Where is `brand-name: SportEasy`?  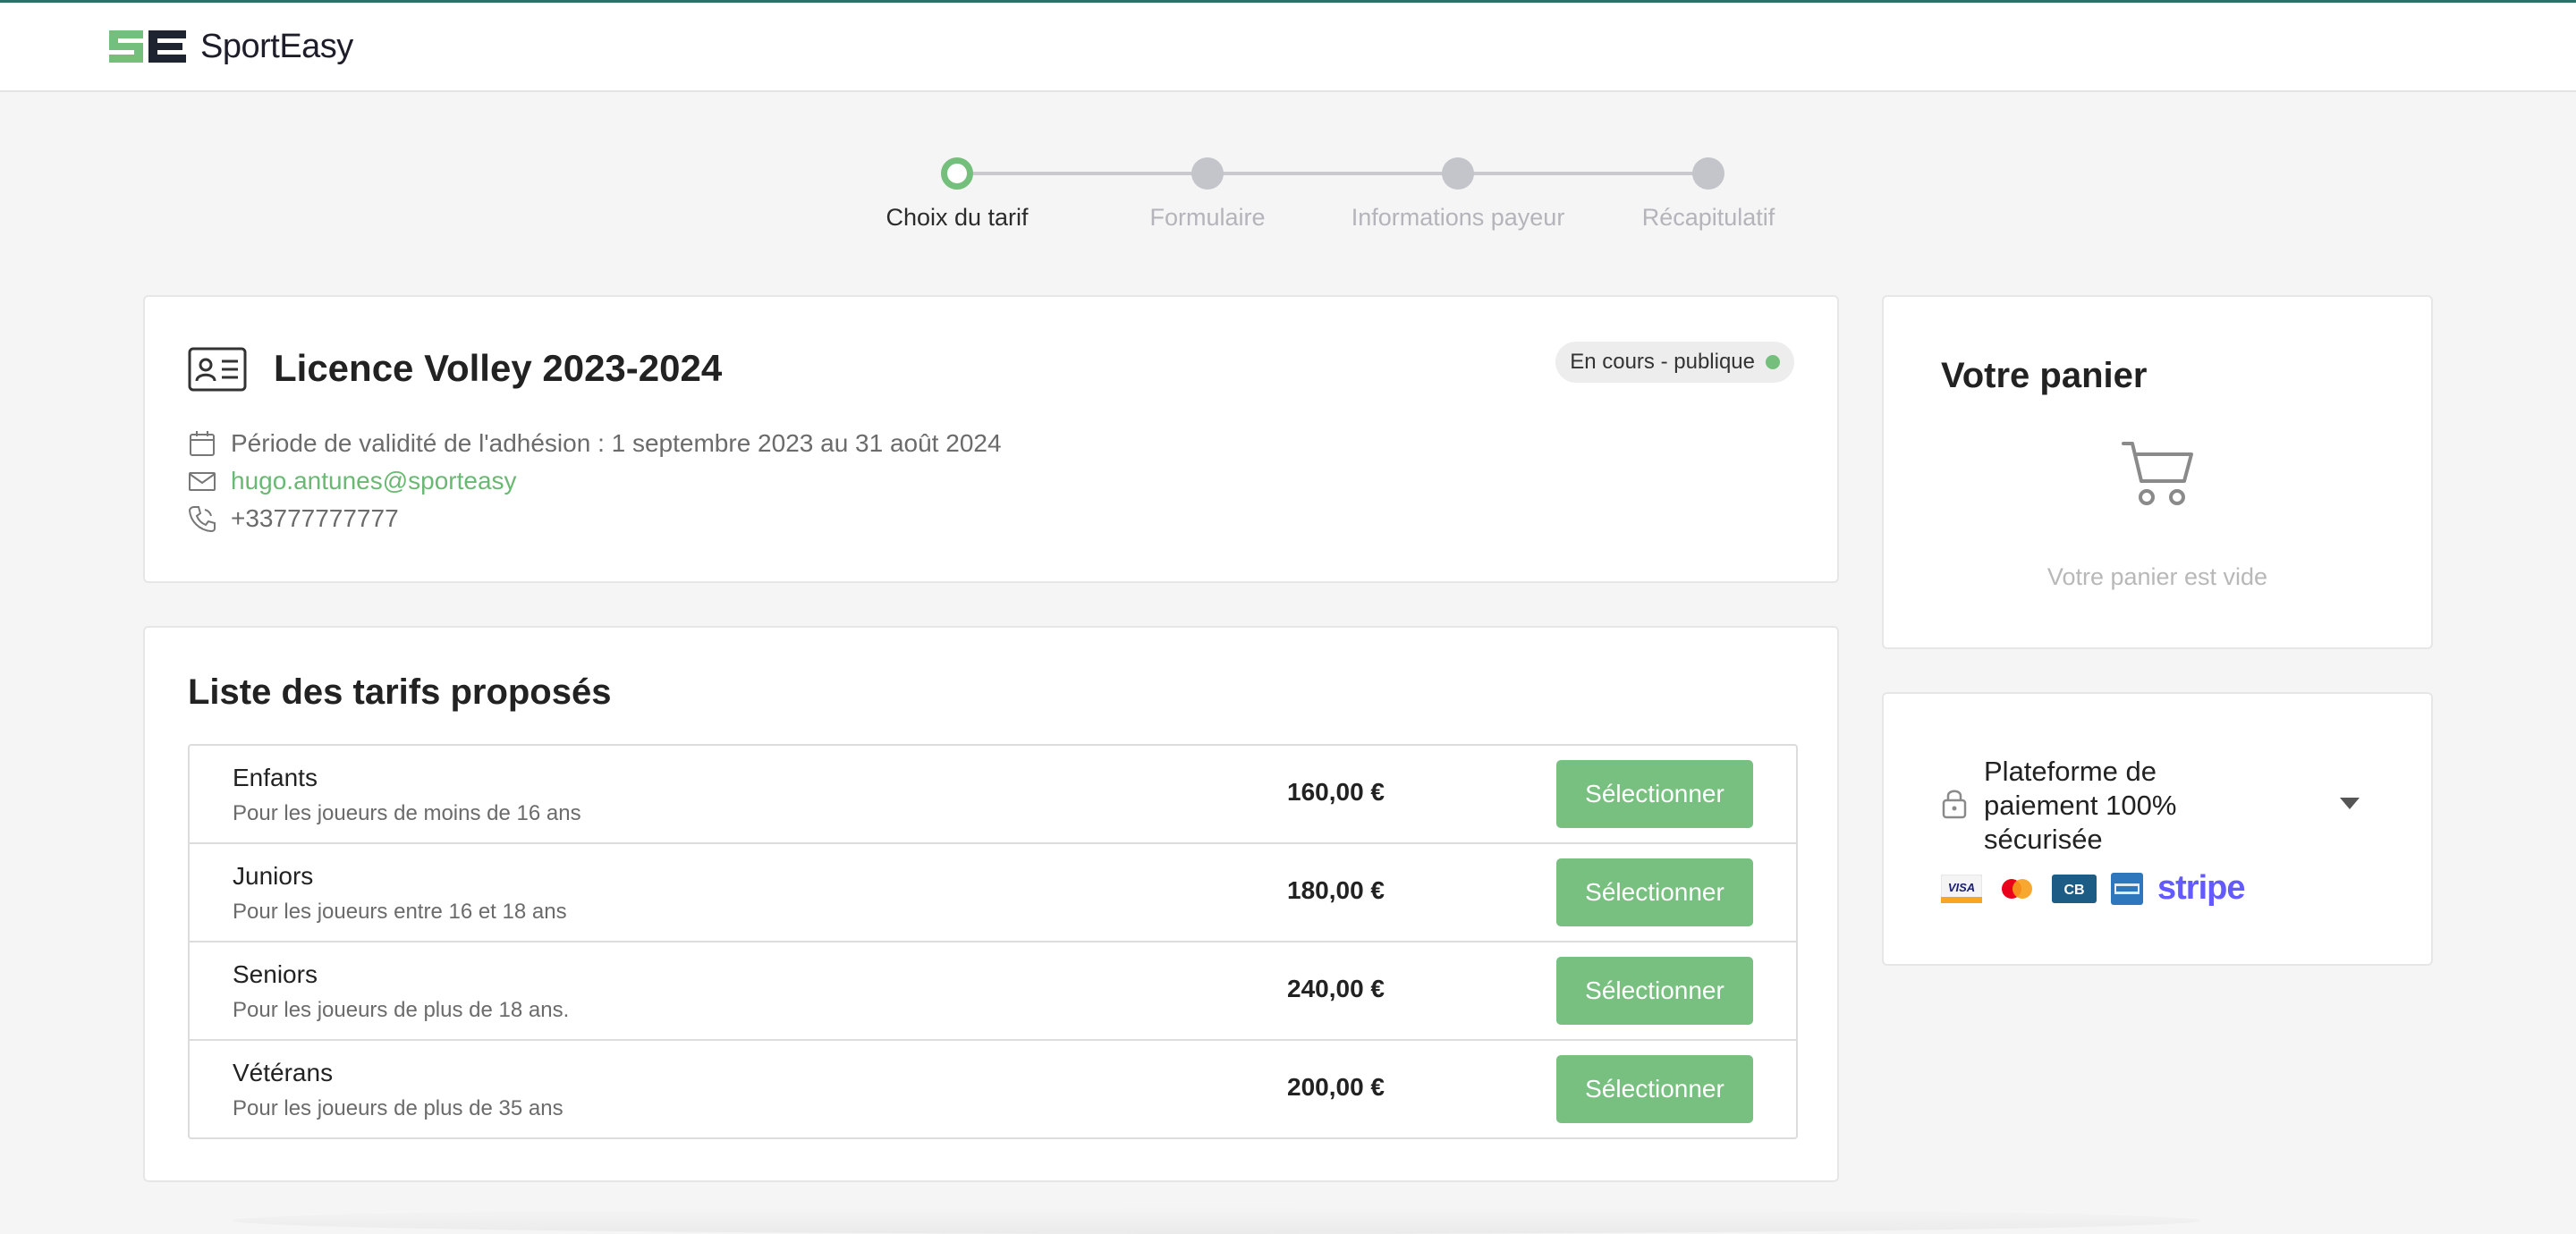
brand-name: SportEasy is located at coordinates (276, 46).